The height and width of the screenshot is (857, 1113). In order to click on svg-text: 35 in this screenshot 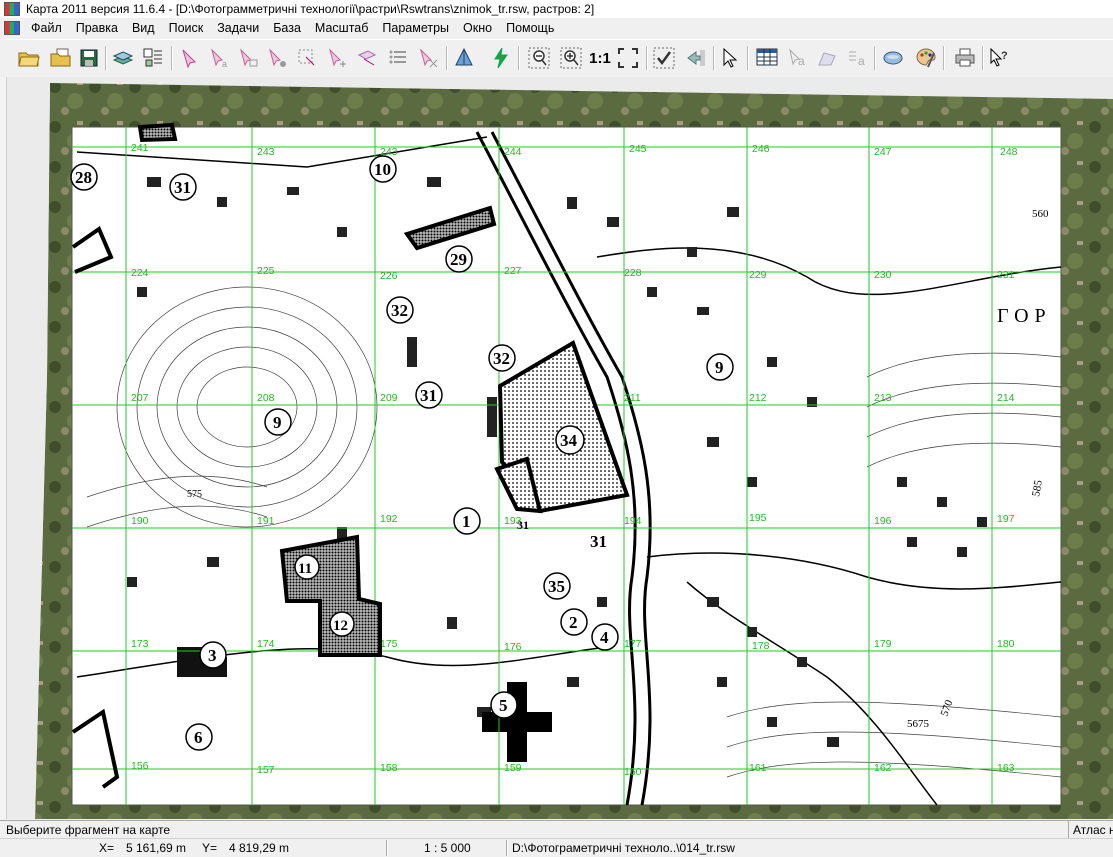, I will do `click(556, 586)`.